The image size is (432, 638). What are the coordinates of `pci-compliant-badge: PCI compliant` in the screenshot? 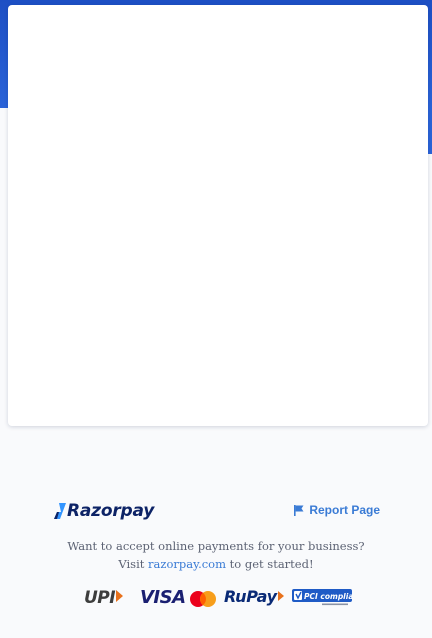 It's located at (322, 597).